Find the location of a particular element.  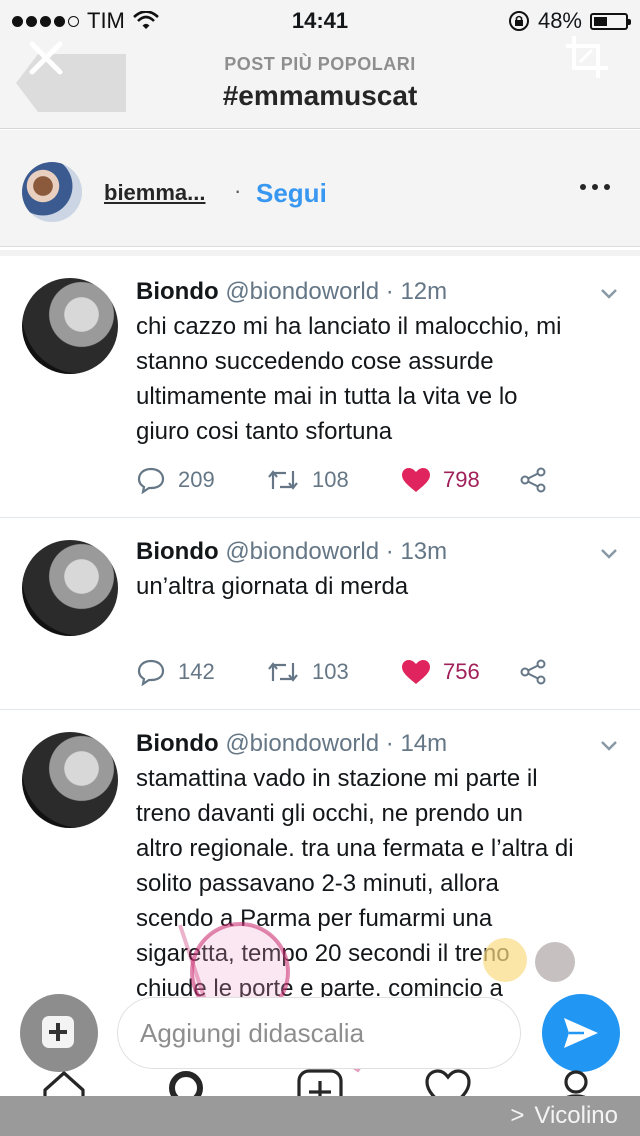

add-icon is located at coordinates (58, 1032).